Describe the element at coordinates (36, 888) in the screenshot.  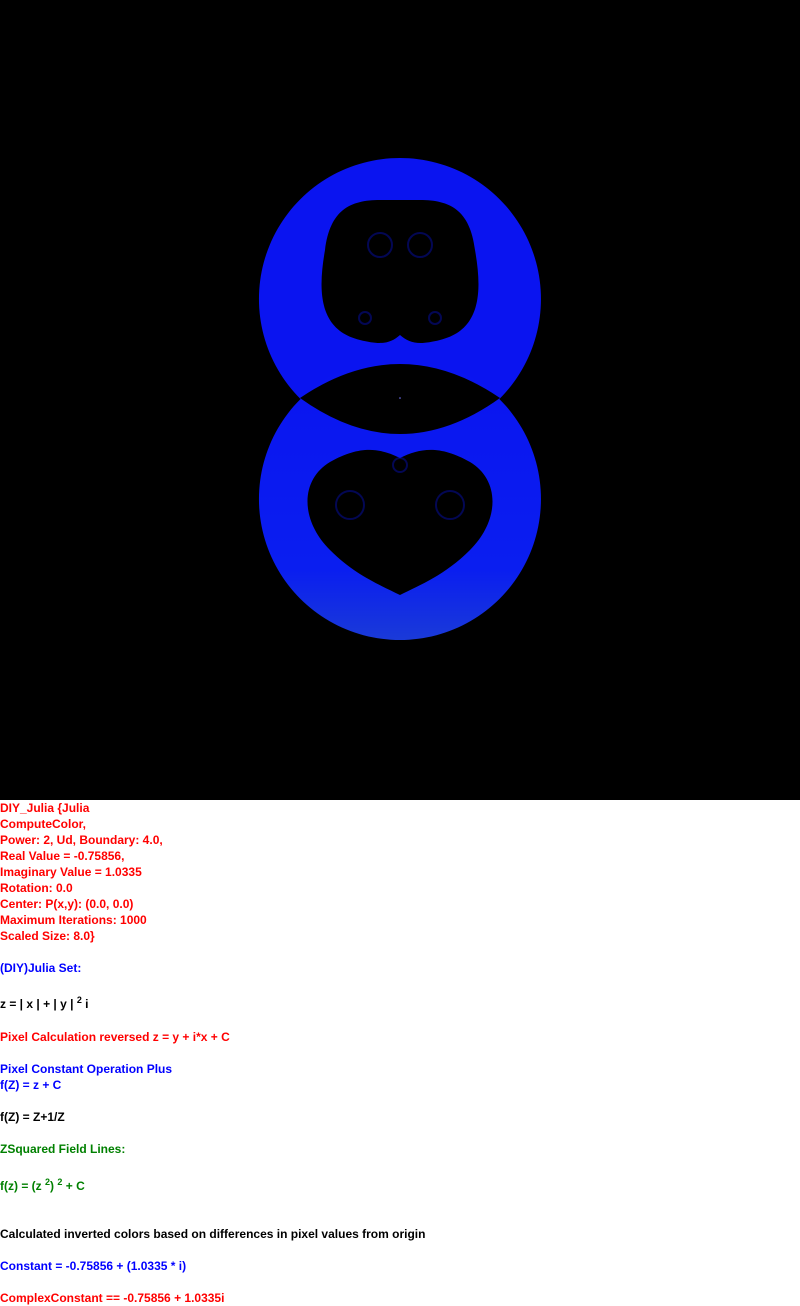
I see `param-line: Rotation: 0.0` at that location.